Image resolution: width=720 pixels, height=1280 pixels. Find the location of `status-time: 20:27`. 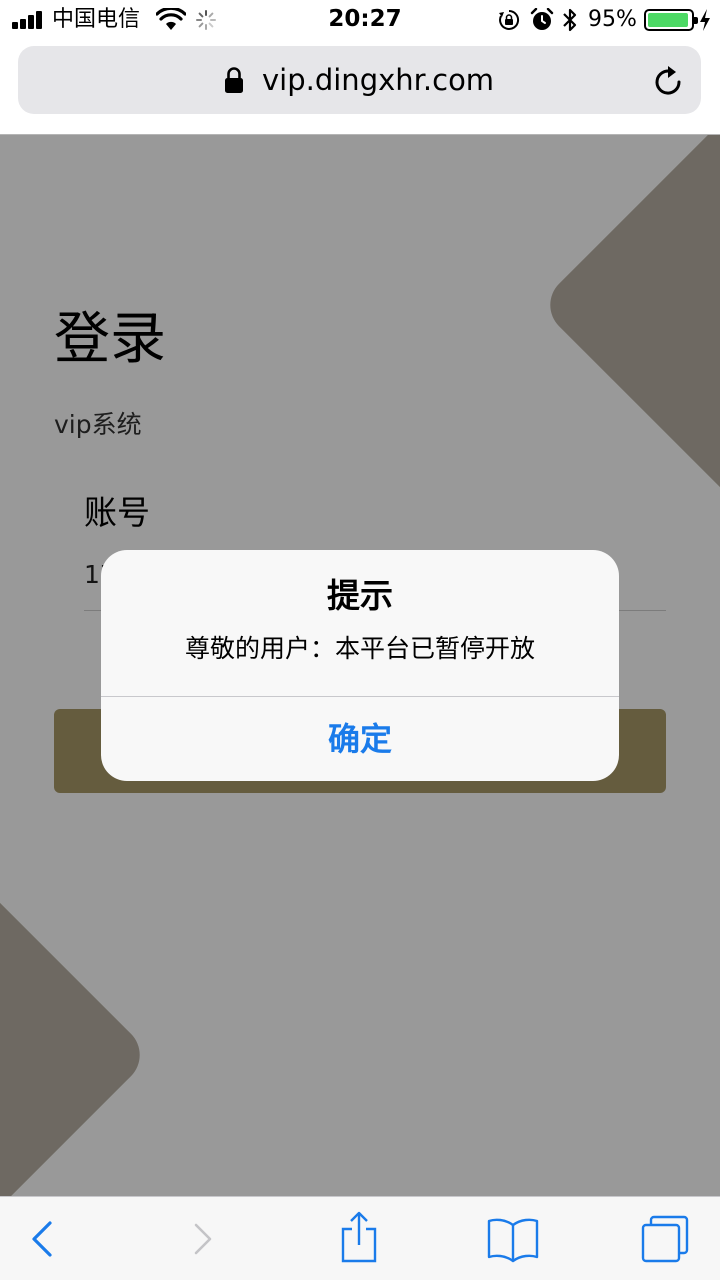

status-time: 20:27 is located at coordinates (365, 19).